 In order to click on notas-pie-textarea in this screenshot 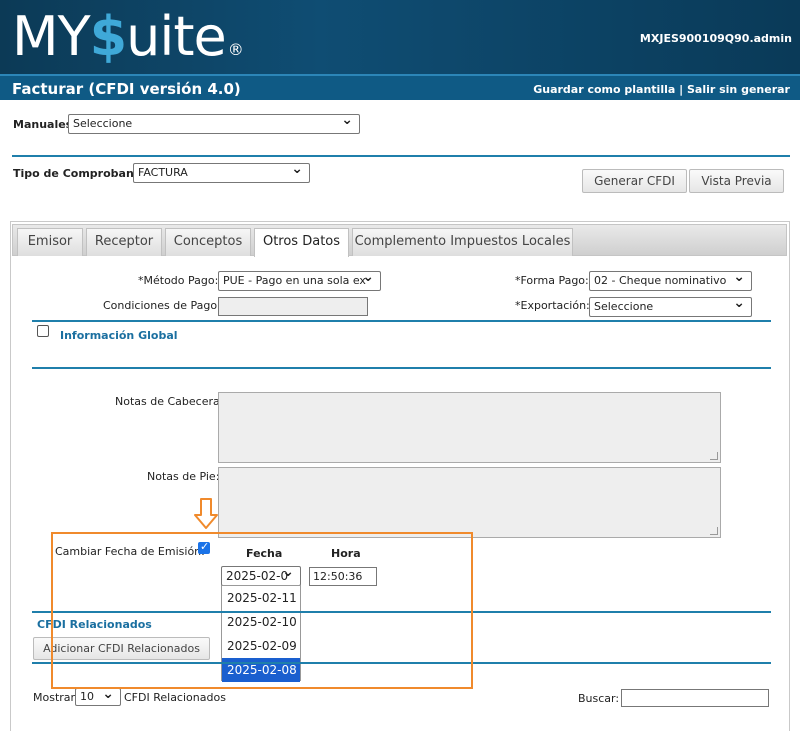, I will do `click(469, 502)`.